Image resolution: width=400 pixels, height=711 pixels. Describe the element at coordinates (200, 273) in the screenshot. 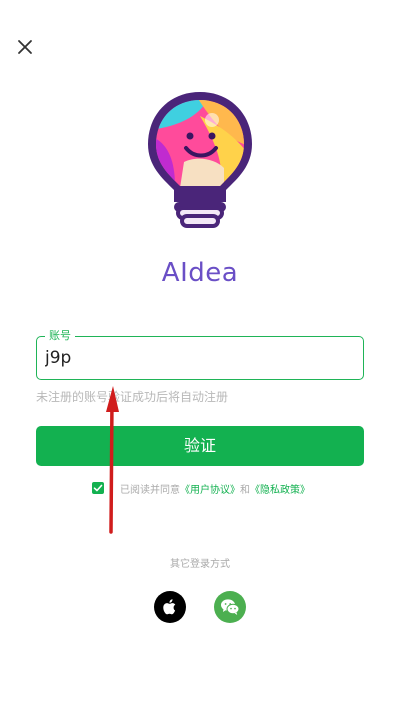

I see `app-name: AIdea` at that location.